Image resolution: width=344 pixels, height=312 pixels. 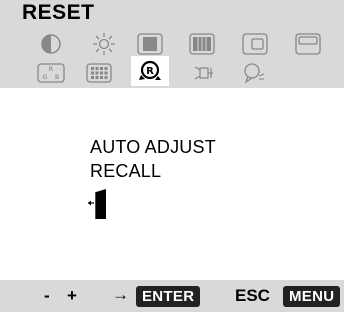 I want to click on menu-button: MENU, so click(x=312, y=296).